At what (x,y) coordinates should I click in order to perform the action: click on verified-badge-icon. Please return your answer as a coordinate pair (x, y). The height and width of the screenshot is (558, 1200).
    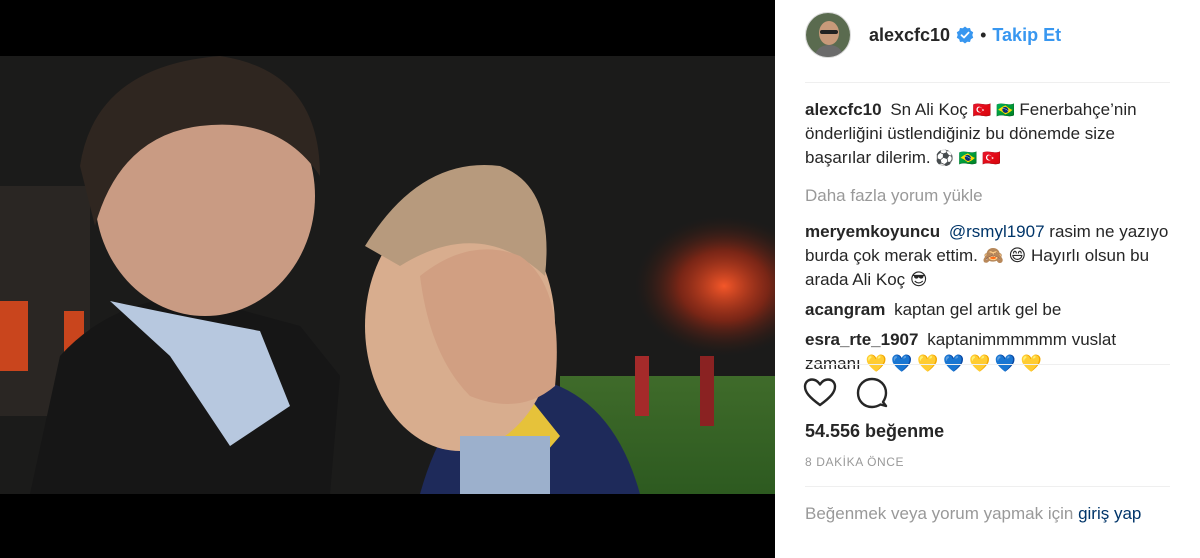
    Looking at the image, I should click on (965, 35).